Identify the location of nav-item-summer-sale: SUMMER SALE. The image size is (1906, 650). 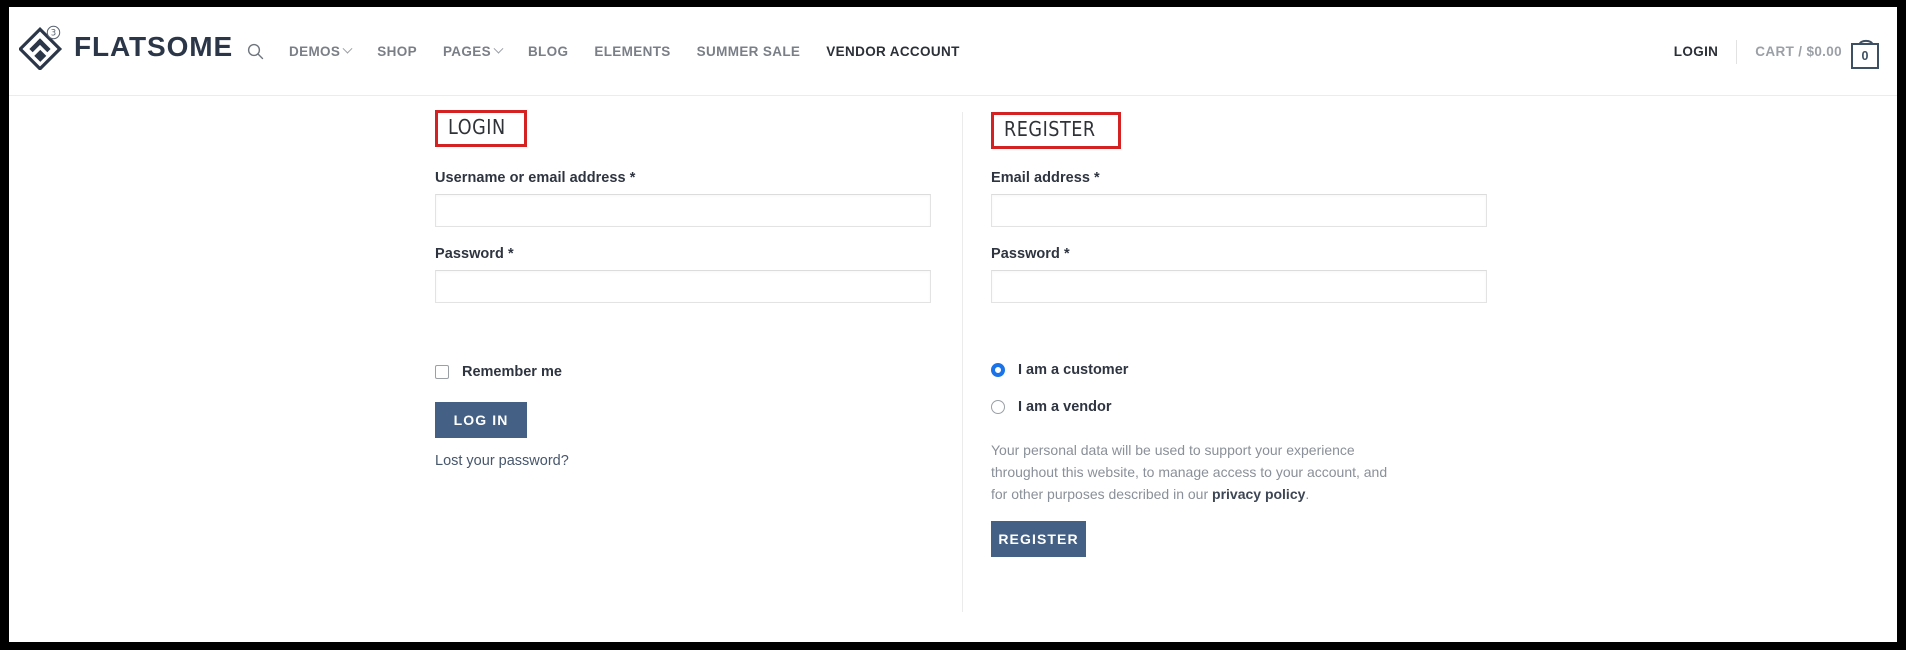
(749, 51).